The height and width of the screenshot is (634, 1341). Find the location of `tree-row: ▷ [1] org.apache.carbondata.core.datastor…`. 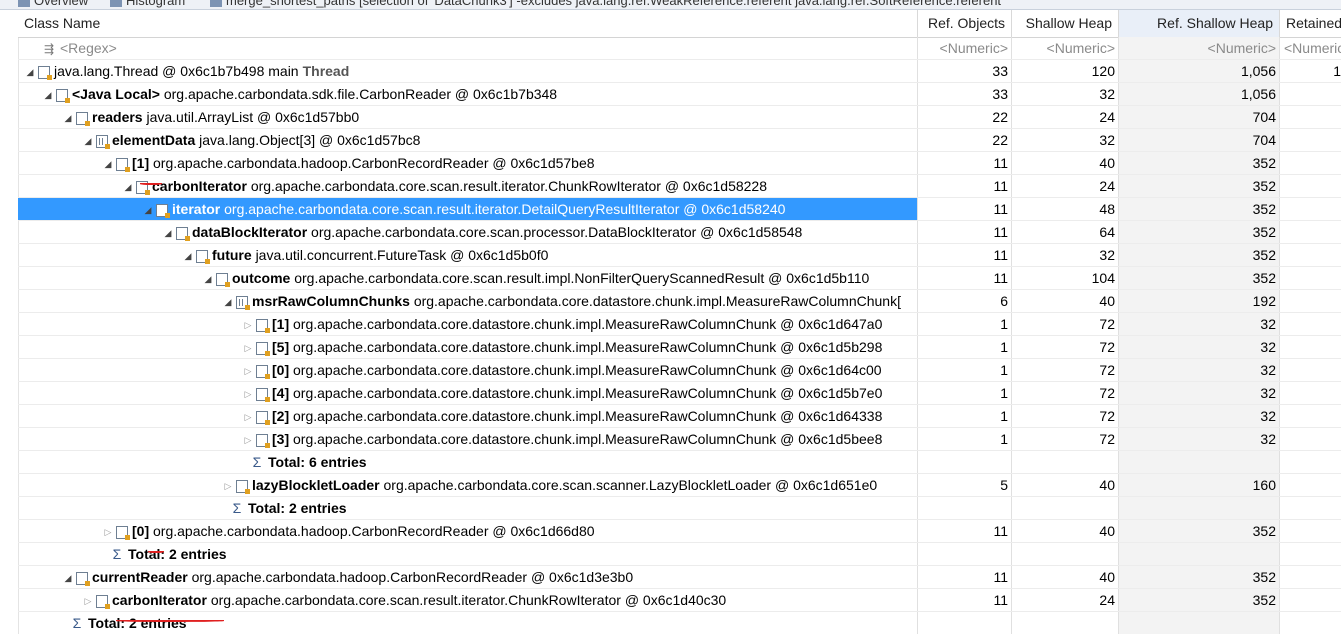

tree-row: ▷ [1] org.apache.carbondata.core.datastor… is located at coordinates (679, 324).